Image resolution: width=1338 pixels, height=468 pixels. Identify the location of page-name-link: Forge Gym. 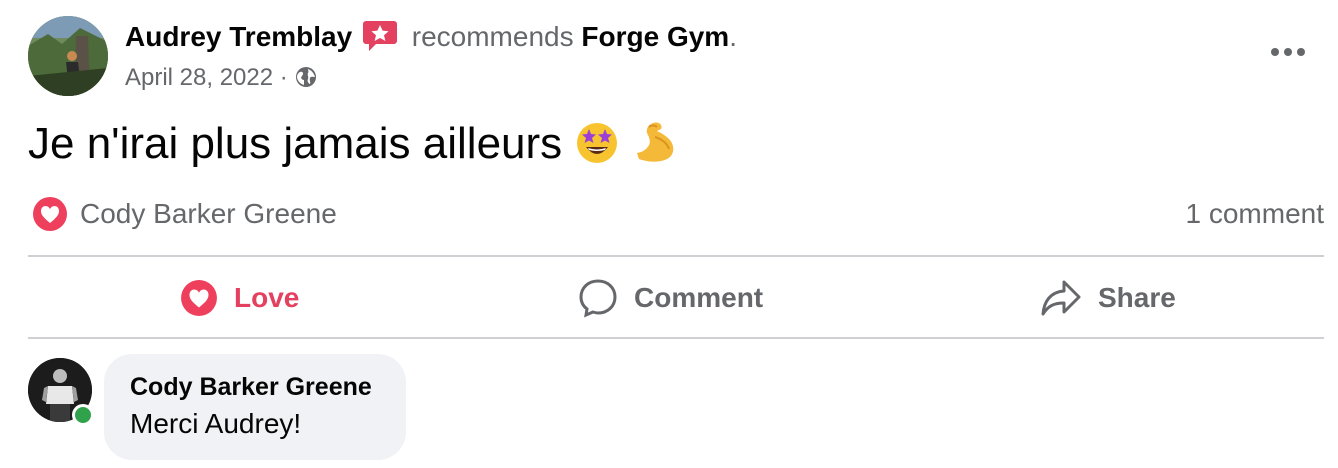
(655, 36).